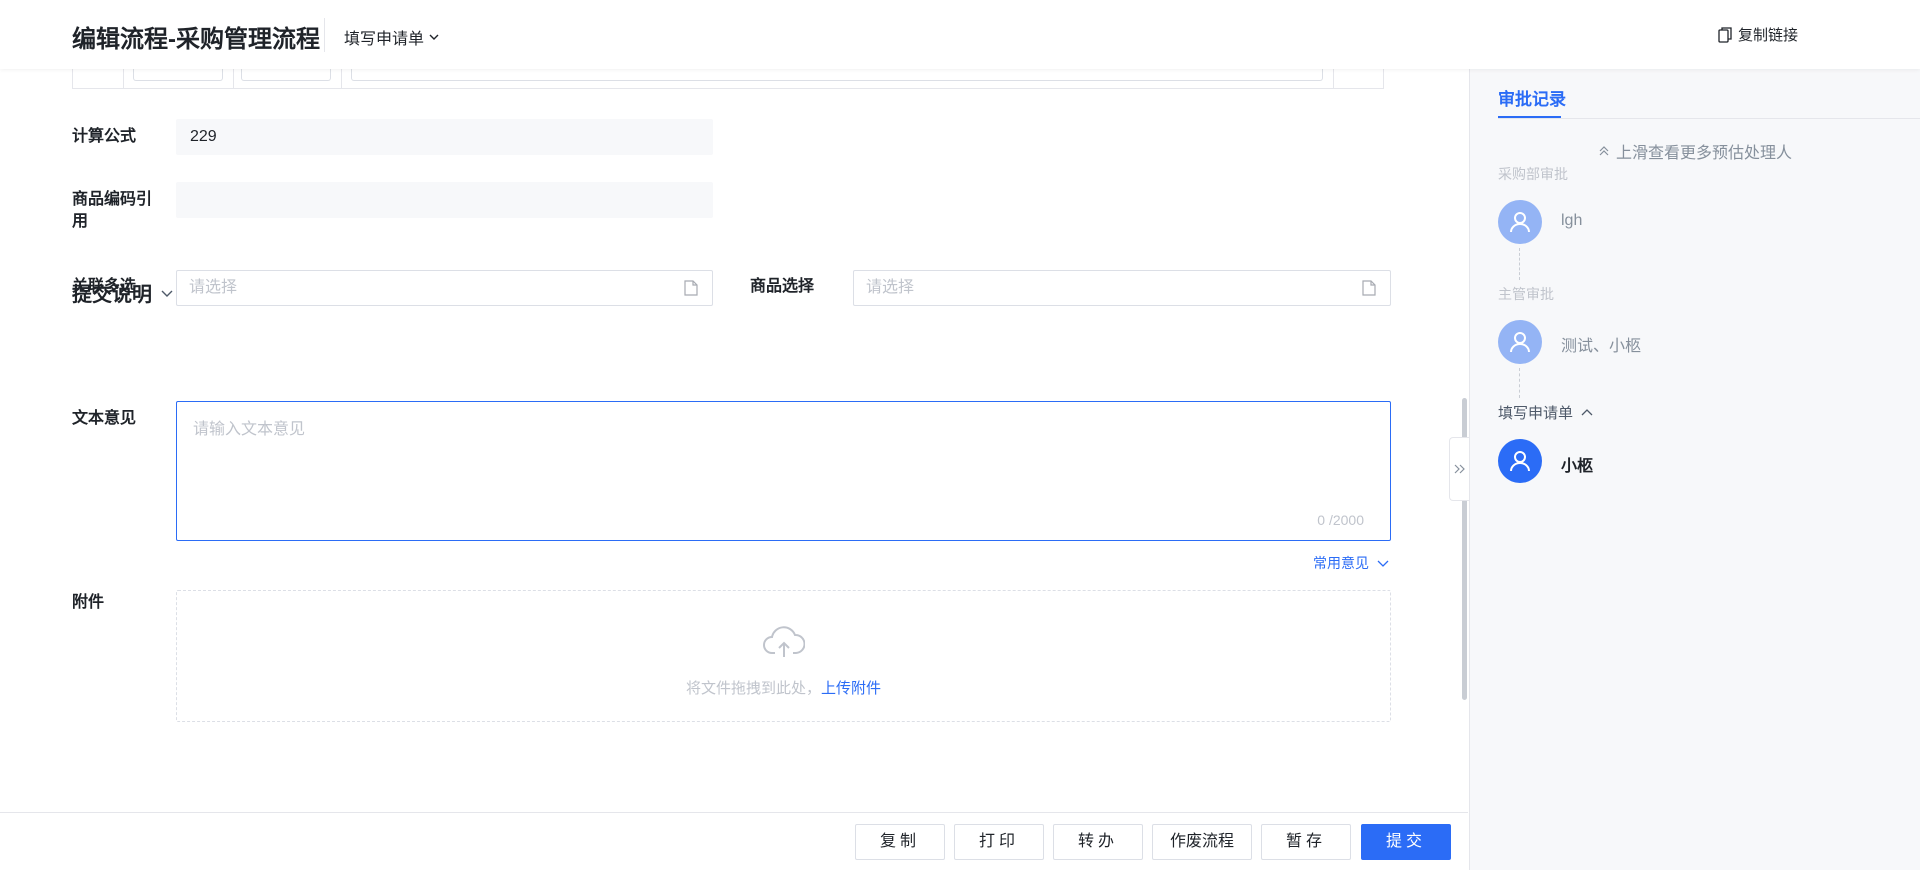 The height and width of the screenshot is (870, 1920). Describe the element at coordinates (782, 286) in the screenshot. I see `product-select-label: 商品选择` at that location.